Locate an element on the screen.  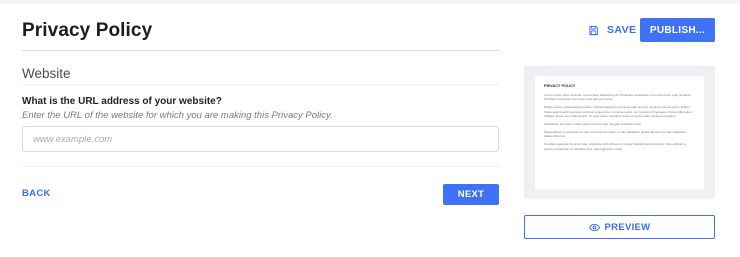
page-title: Privacy Policy is located at coordinates (87, 30).